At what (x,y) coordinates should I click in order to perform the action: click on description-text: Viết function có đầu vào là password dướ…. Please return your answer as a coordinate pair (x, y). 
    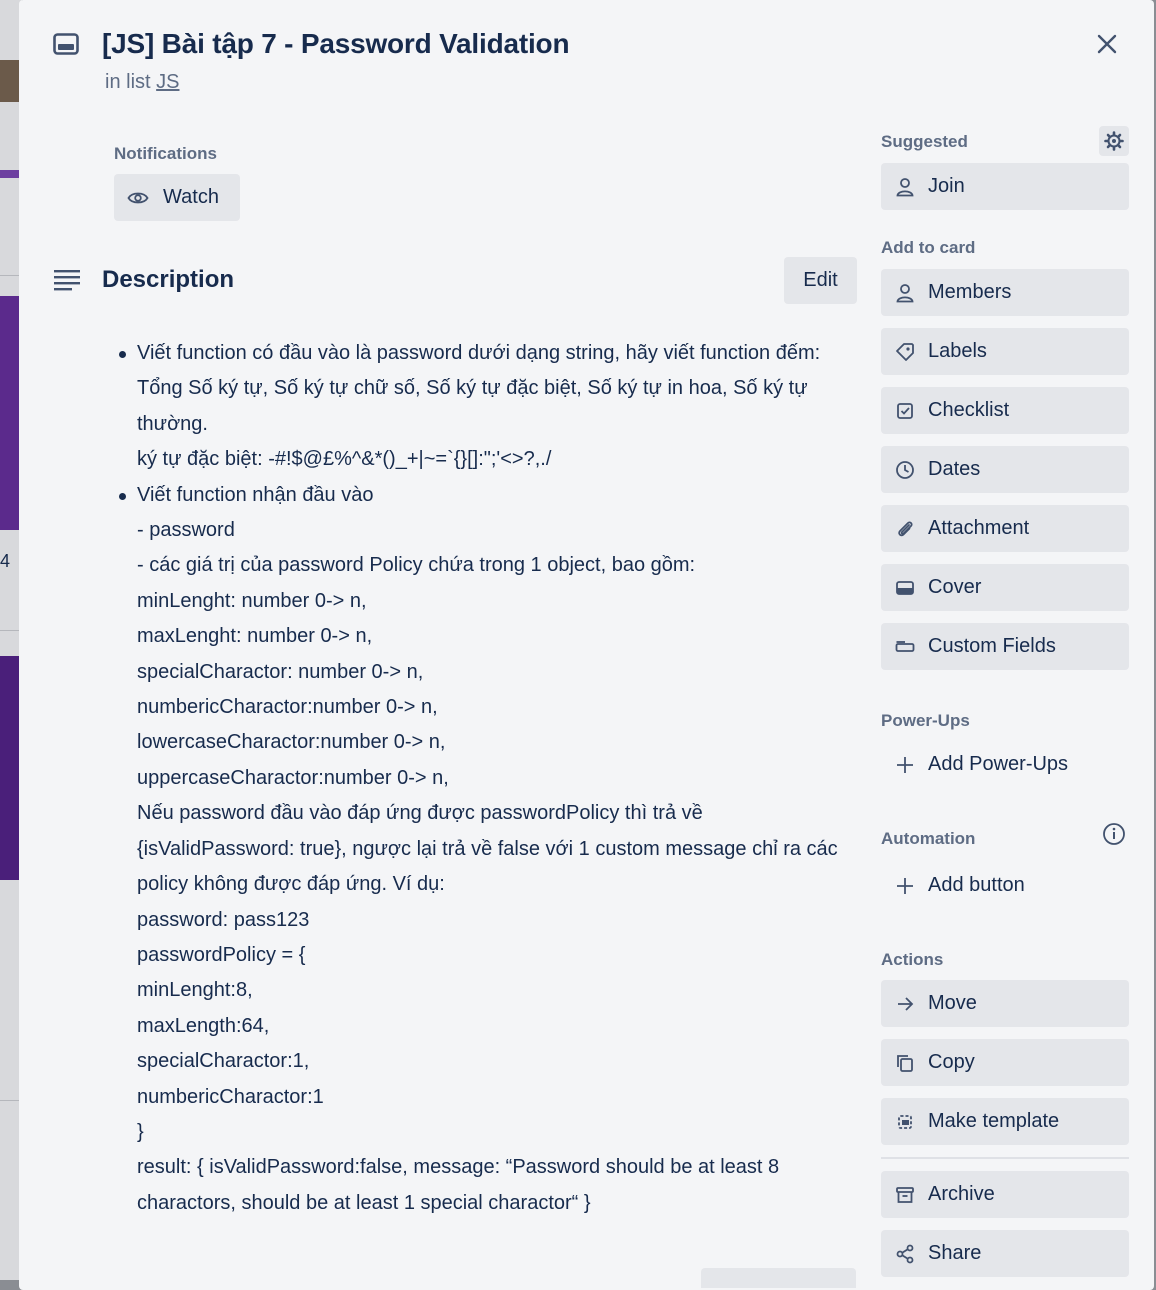
    Looking at the image, I should click on (479, 388).